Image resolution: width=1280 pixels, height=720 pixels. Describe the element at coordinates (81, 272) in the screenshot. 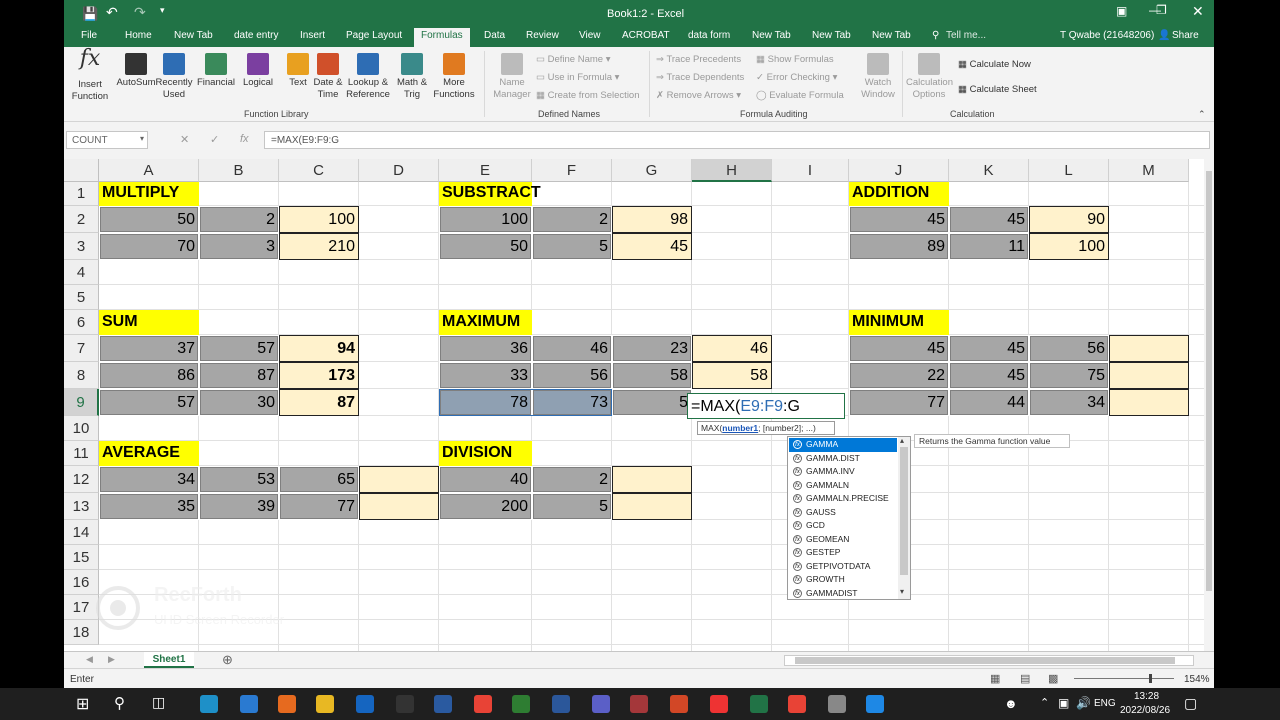

I see `row-header-4: 4` at that location.